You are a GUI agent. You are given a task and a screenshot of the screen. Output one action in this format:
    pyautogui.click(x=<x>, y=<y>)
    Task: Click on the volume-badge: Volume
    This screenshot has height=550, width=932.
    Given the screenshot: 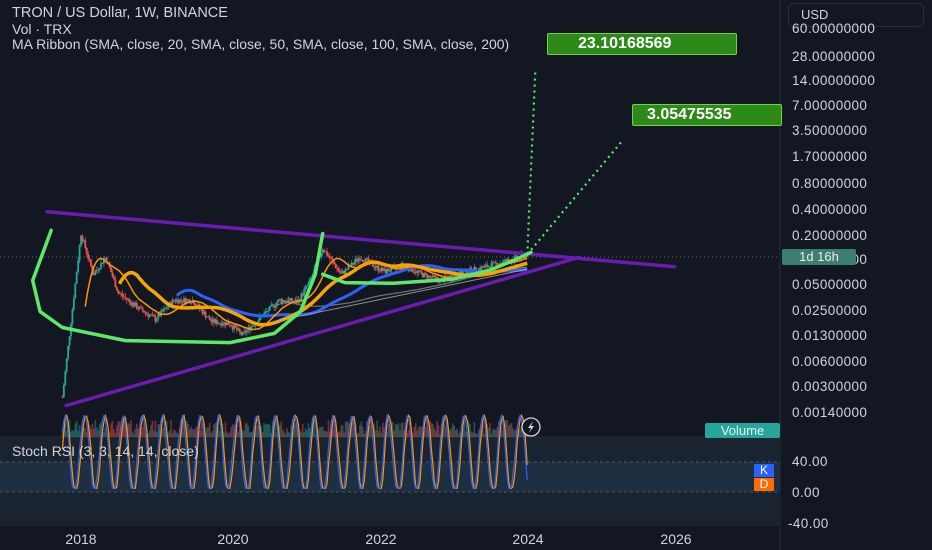 What is the action you would take?
    pyautogui.click(x=742, y=430)
    